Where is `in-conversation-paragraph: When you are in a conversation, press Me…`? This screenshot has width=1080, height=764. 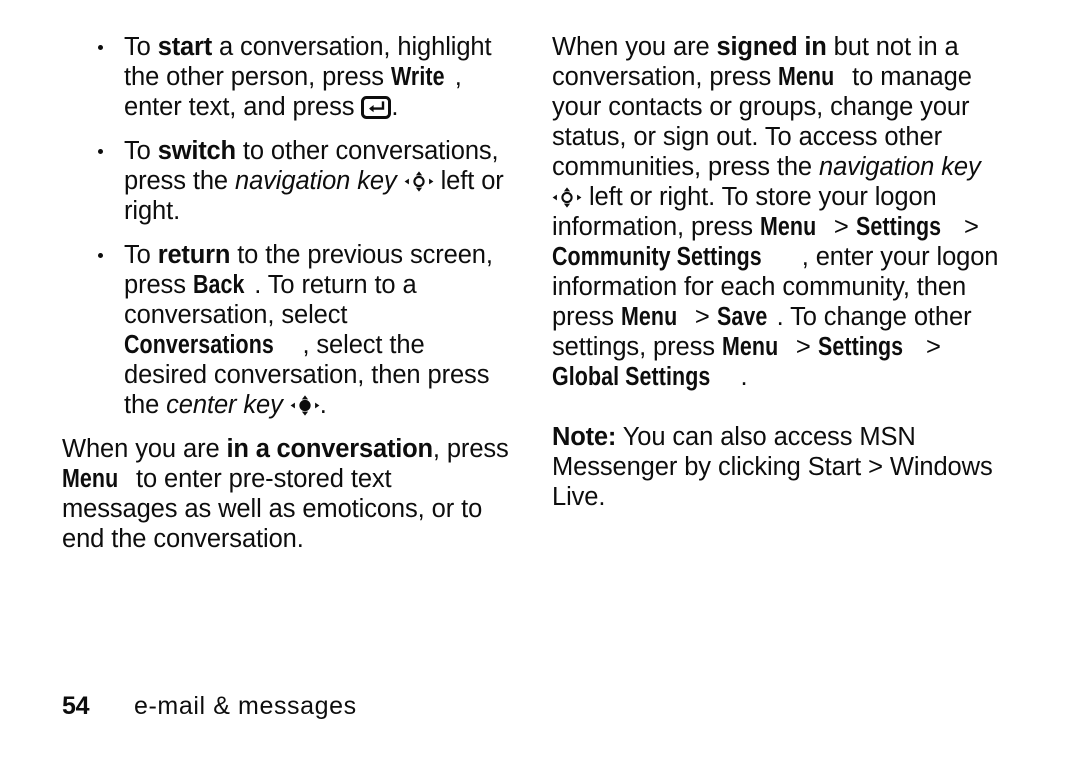
in-conversation-paragraph: When you are in a conversation, press Me… is located at coordinates (287, 494).